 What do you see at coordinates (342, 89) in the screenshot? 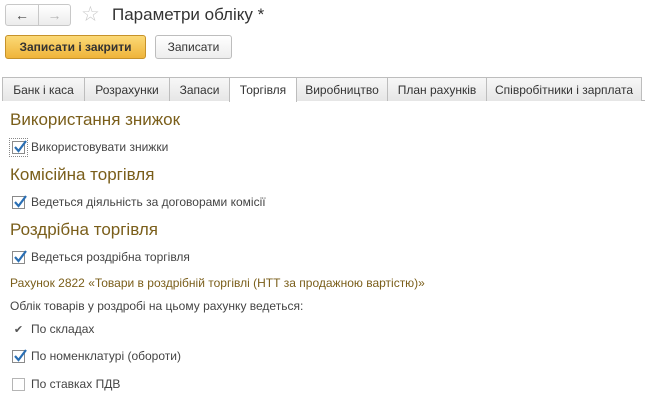
I see `tab-production: Виробництво` at bounding box center [342, 89].